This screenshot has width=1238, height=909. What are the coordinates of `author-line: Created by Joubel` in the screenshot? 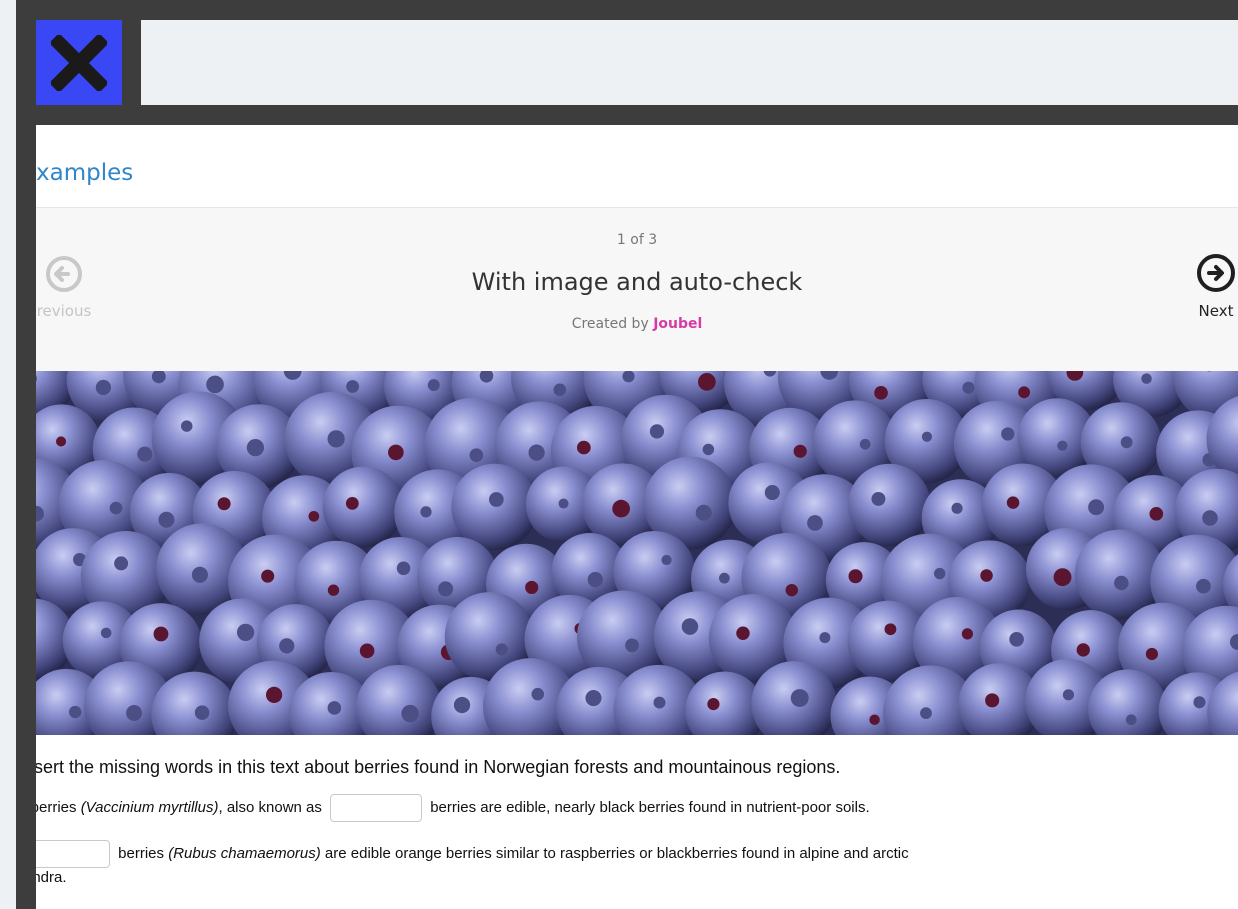 It's located at (637, 324).